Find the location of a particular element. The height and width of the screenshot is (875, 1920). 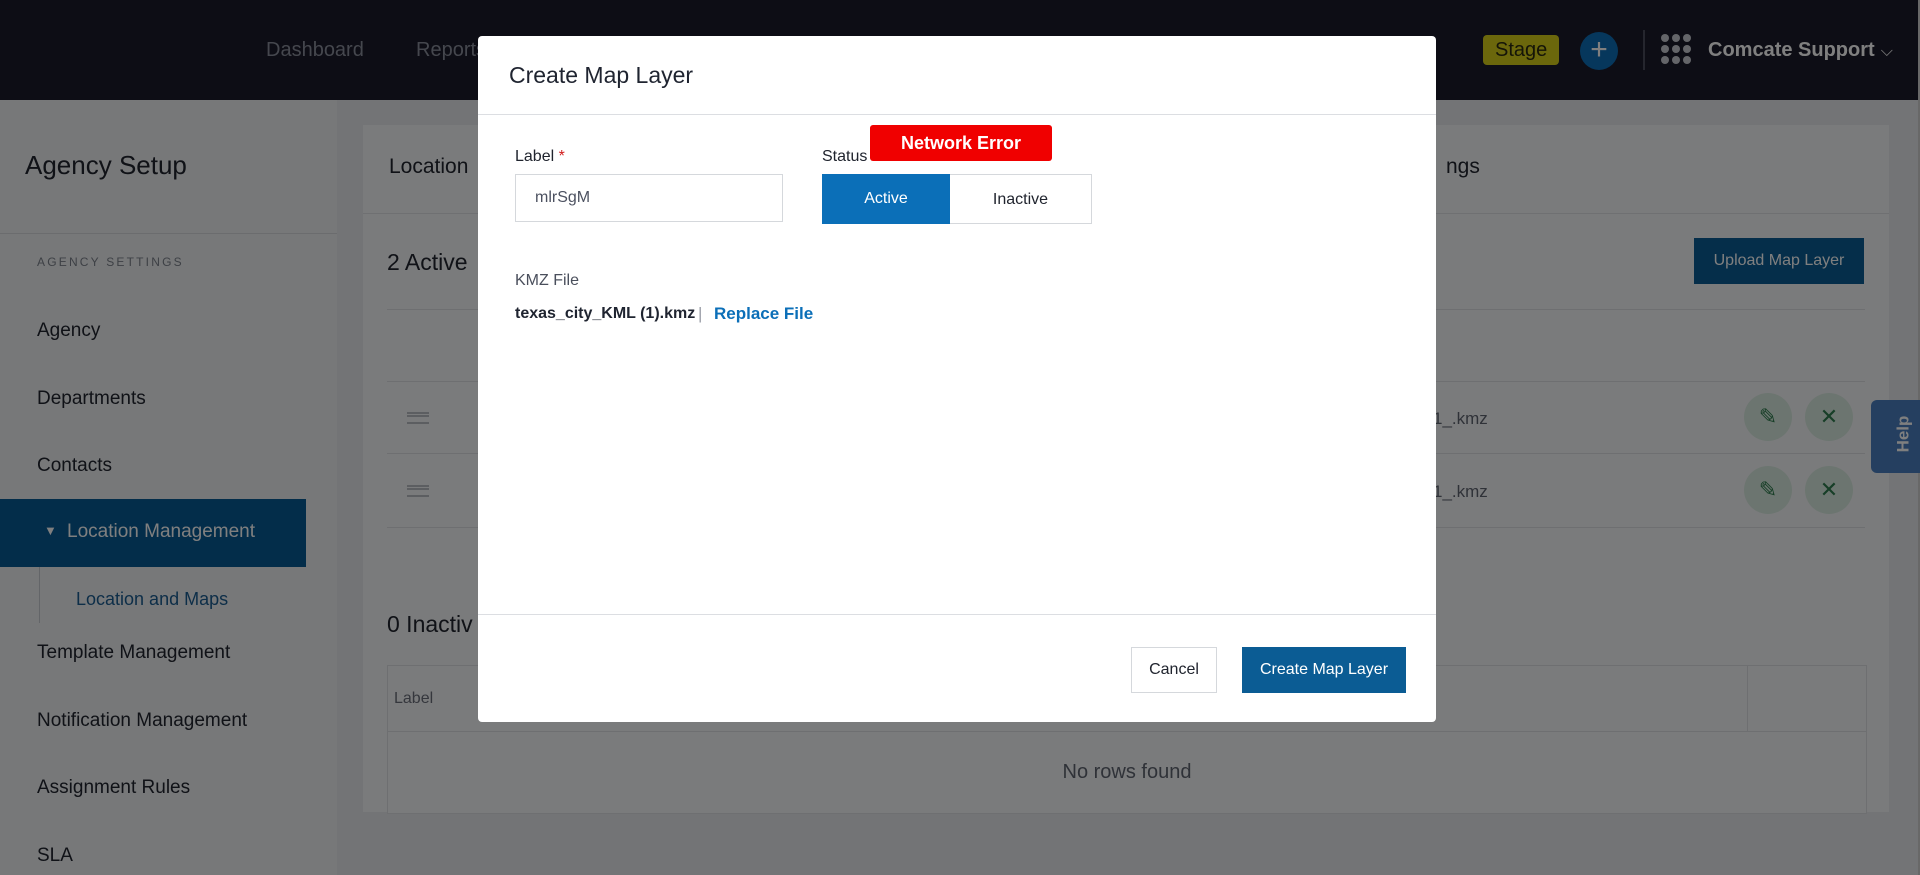

create-map-layer-button: Create Map Layer is located at coordinates (1324, 670).